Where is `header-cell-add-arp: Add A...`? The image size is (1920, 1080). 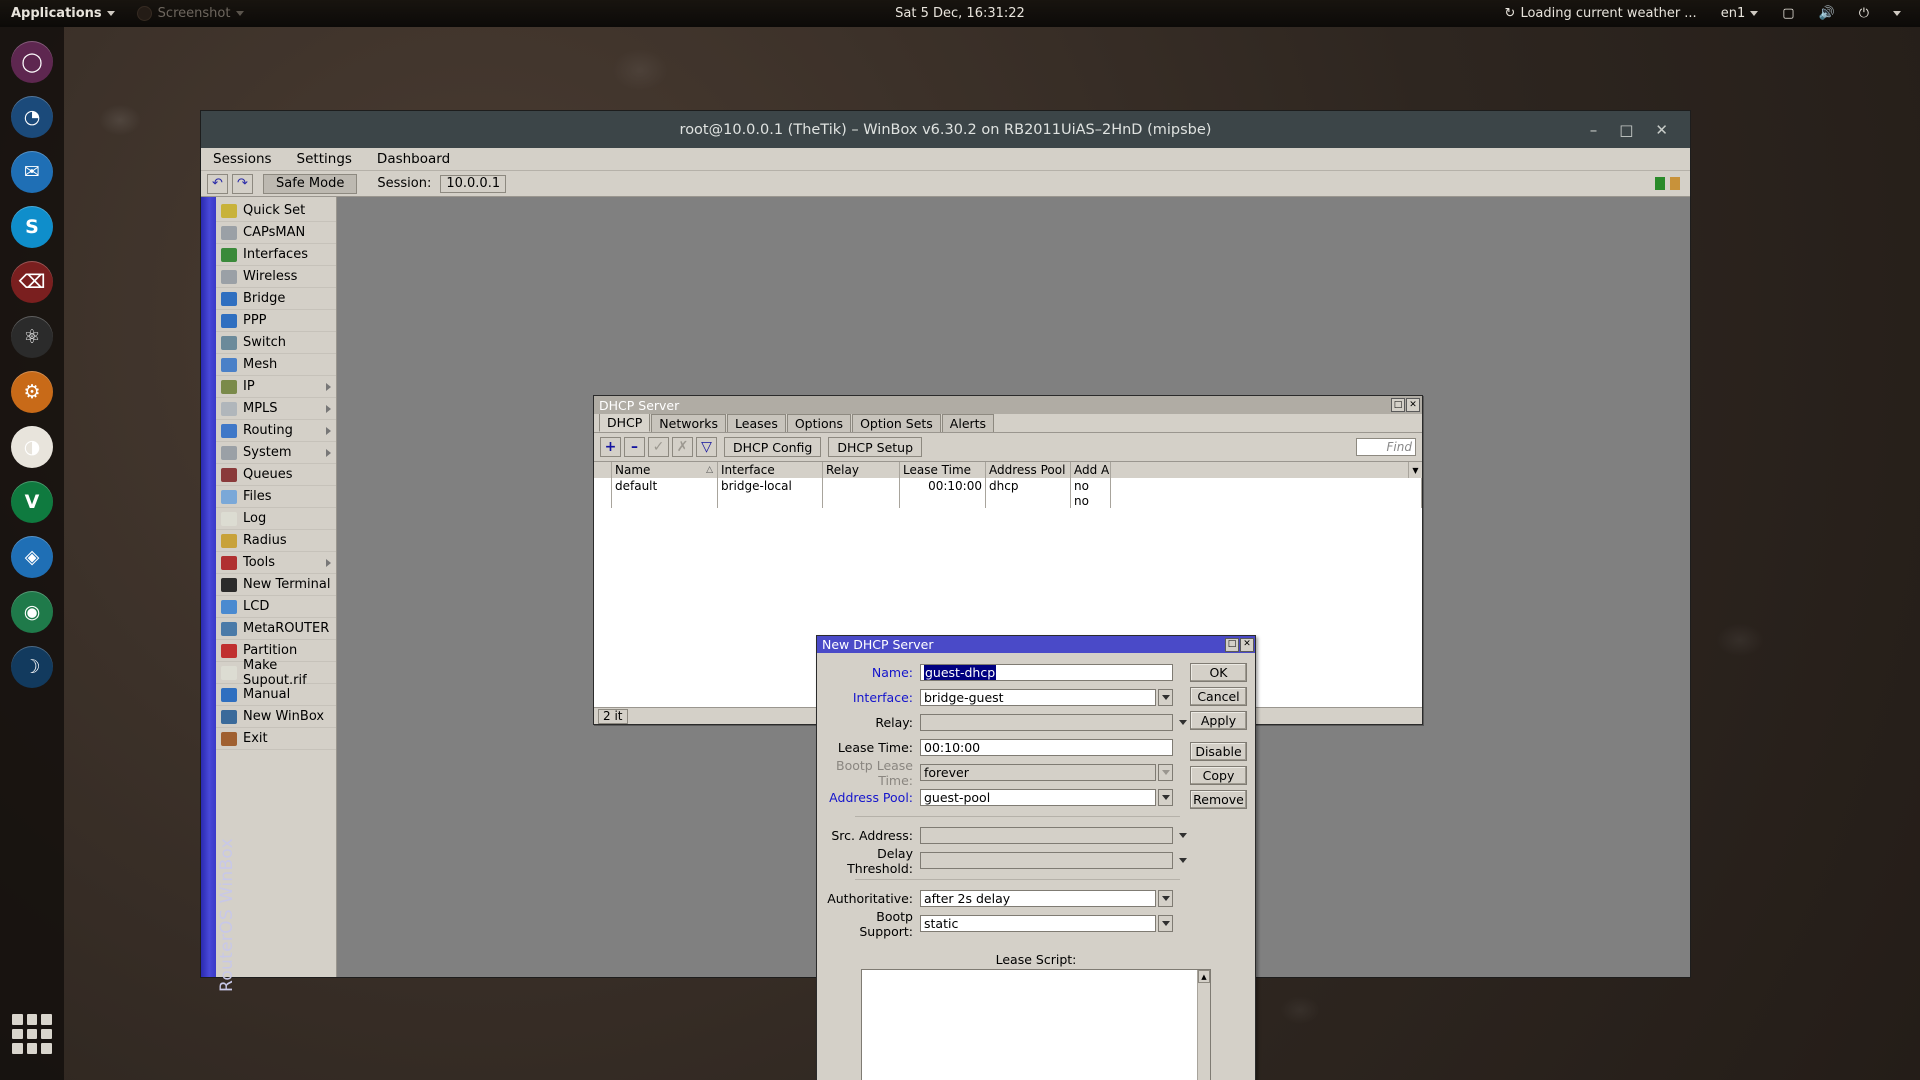 header-cell-add-arp: Add A... is located at coordinates (1091, 470).